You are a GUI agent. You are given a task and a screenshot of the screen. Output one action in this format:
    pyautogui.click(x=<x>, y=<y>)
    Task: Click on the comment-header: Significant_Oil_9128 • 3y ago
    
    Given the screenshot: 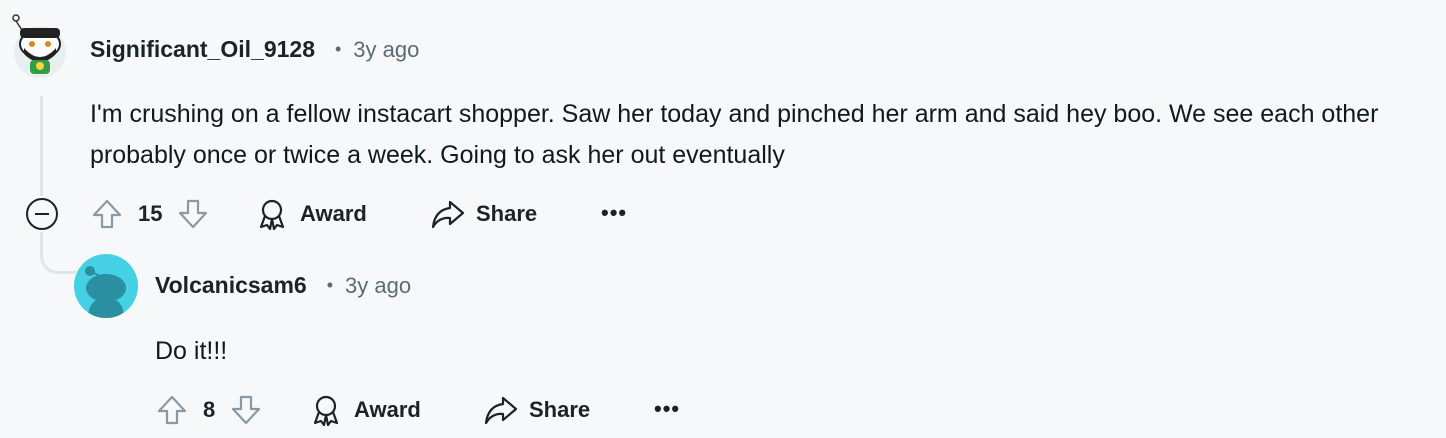 What is the action you would take?
    pyautogui.click(x=254, y=49)
    